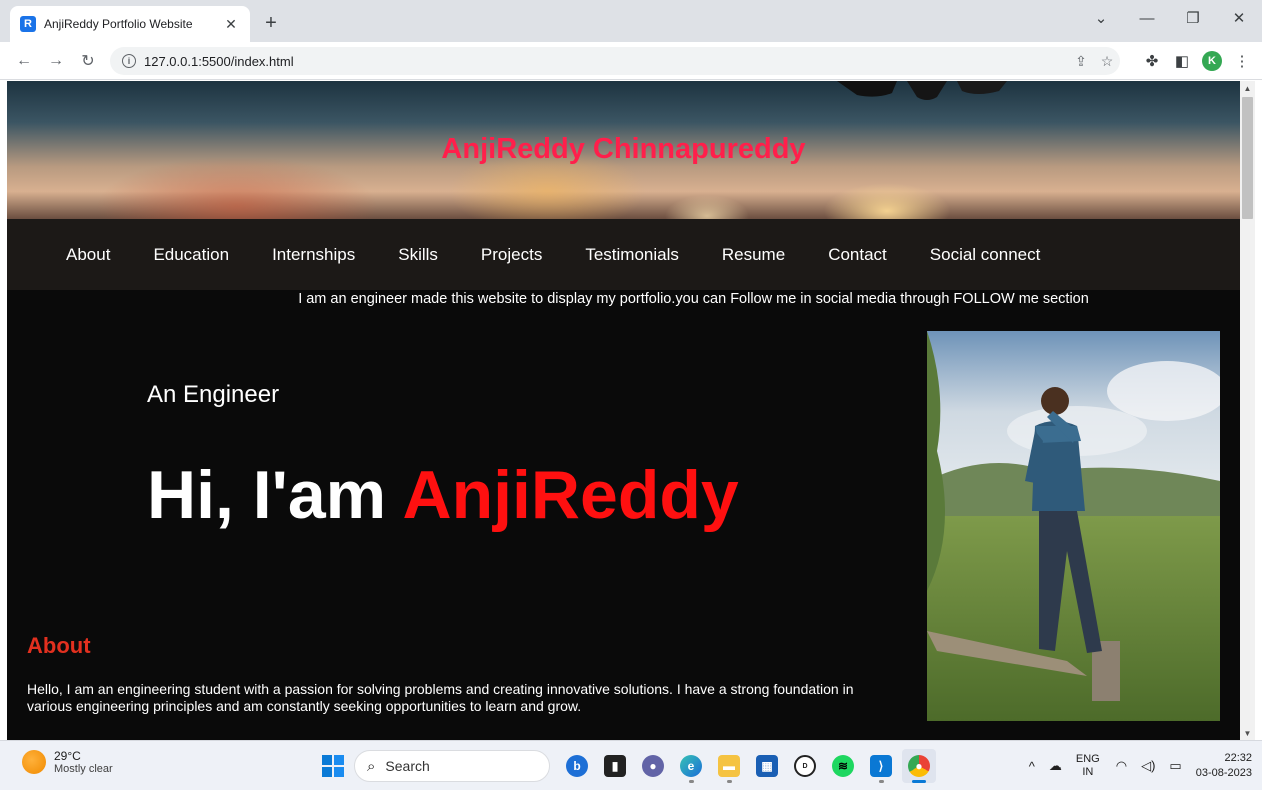 The width and height of the screenshot is (1262, 790). What do you see at coordinates (313, 255) in the screenshot?
I see `nav-internships: Internships` at bounding box center [313, 255].